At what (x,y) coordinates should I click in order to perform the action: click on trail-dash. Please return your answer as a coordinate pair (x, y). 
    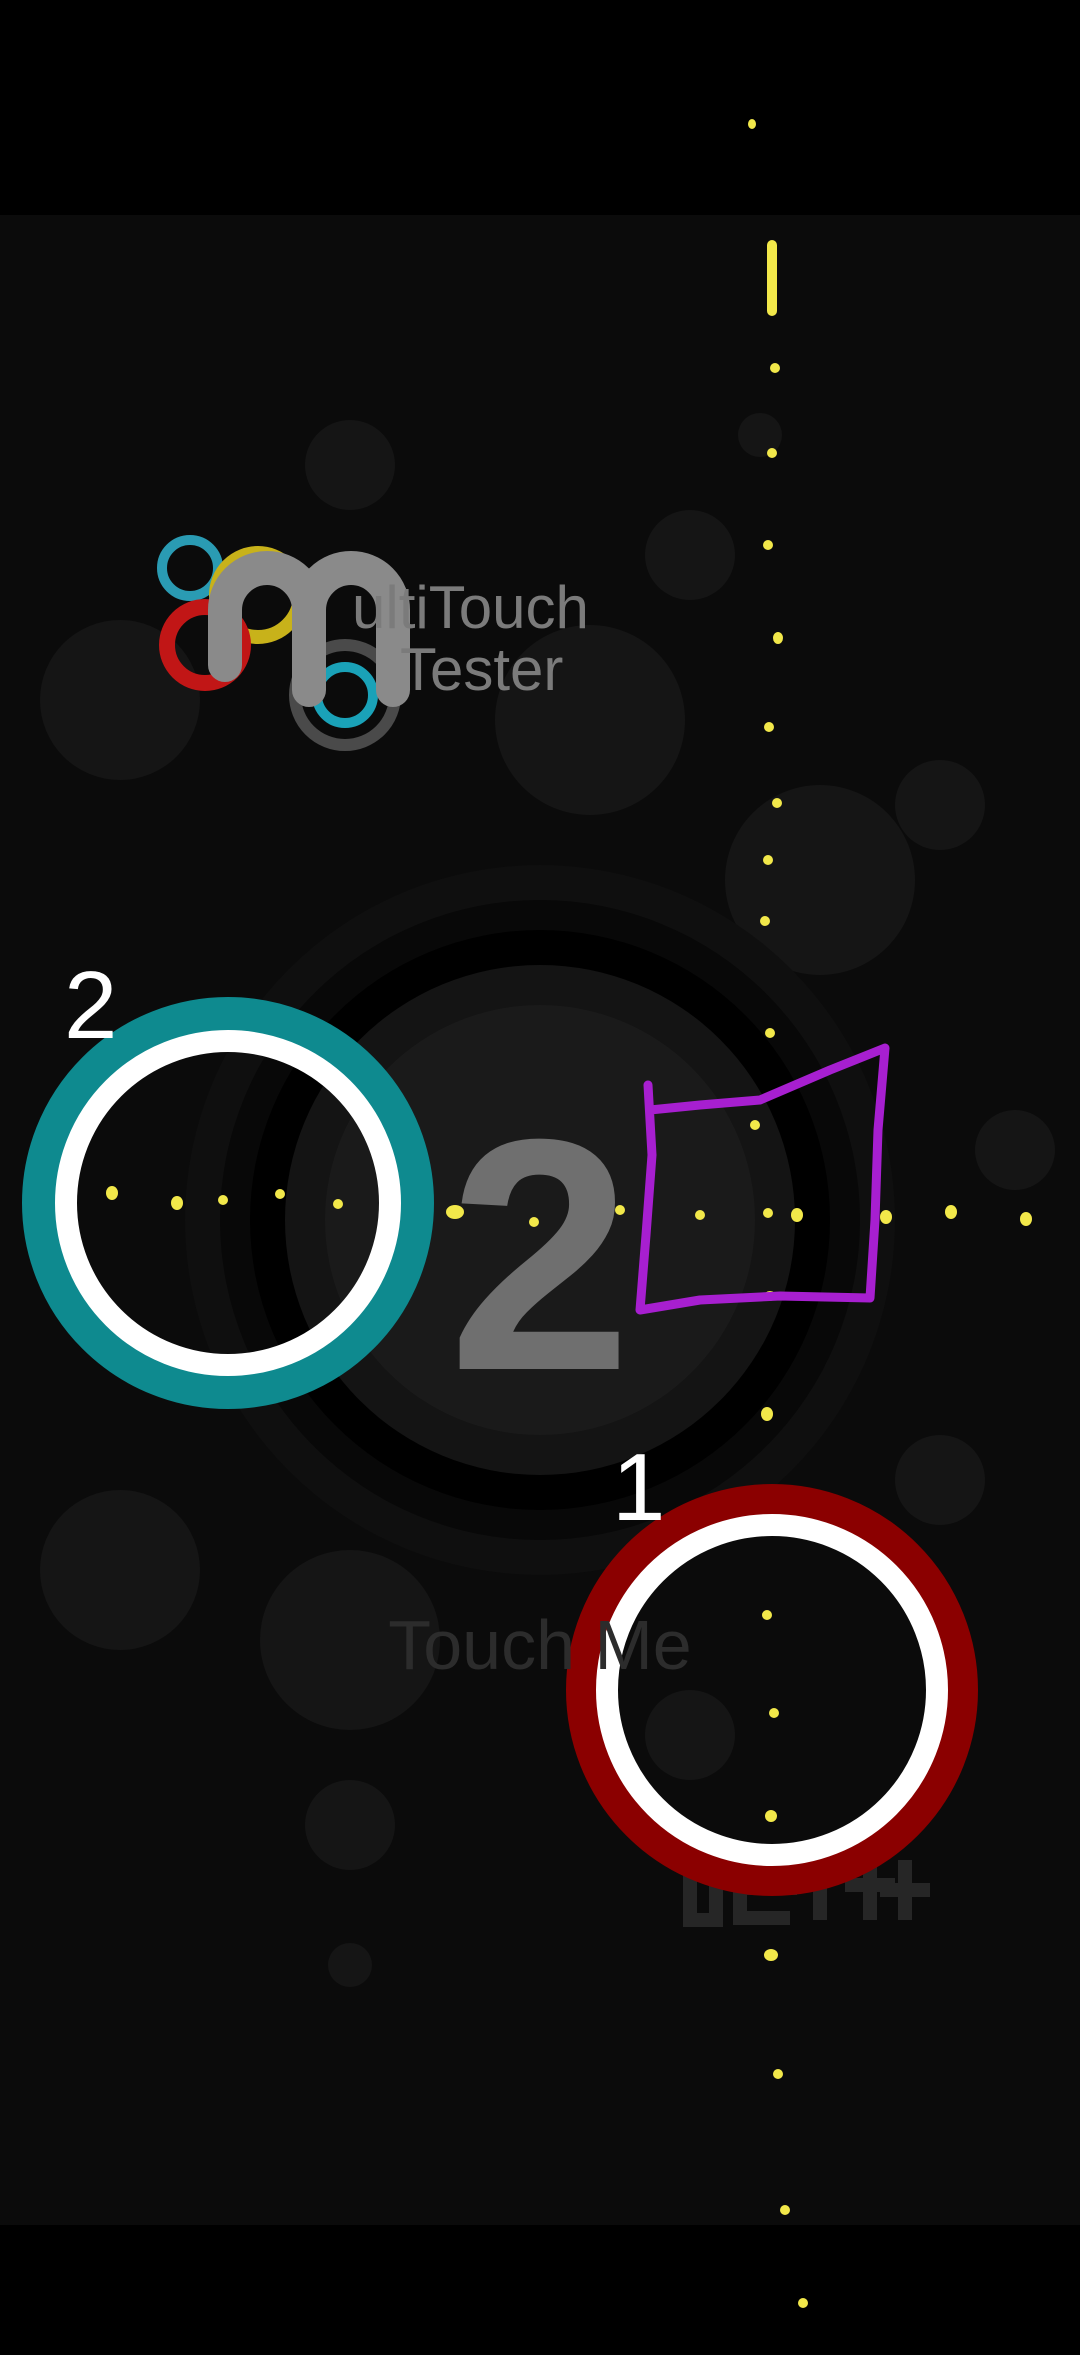
    Looking at the image, I should click on (772, 278).